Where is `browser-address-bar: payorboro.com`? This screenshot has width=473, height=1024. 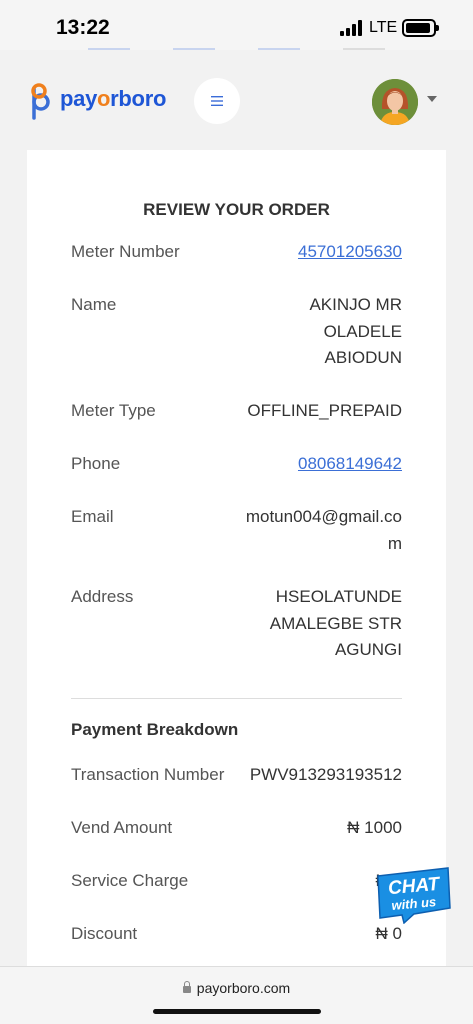
browser-address-bar: payorboro.com is located at coordinates (236, 995).